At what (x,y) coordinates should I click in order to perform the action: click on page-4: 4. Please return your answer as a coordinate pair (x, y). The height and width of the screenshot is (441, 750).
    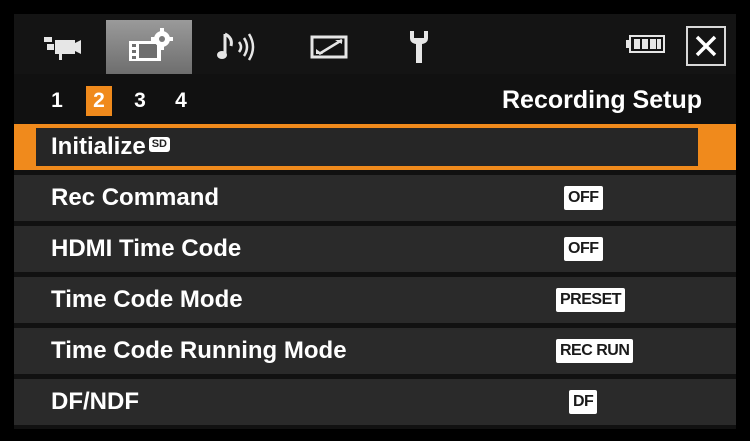
    Looking at the image, I should click on (181, 101).